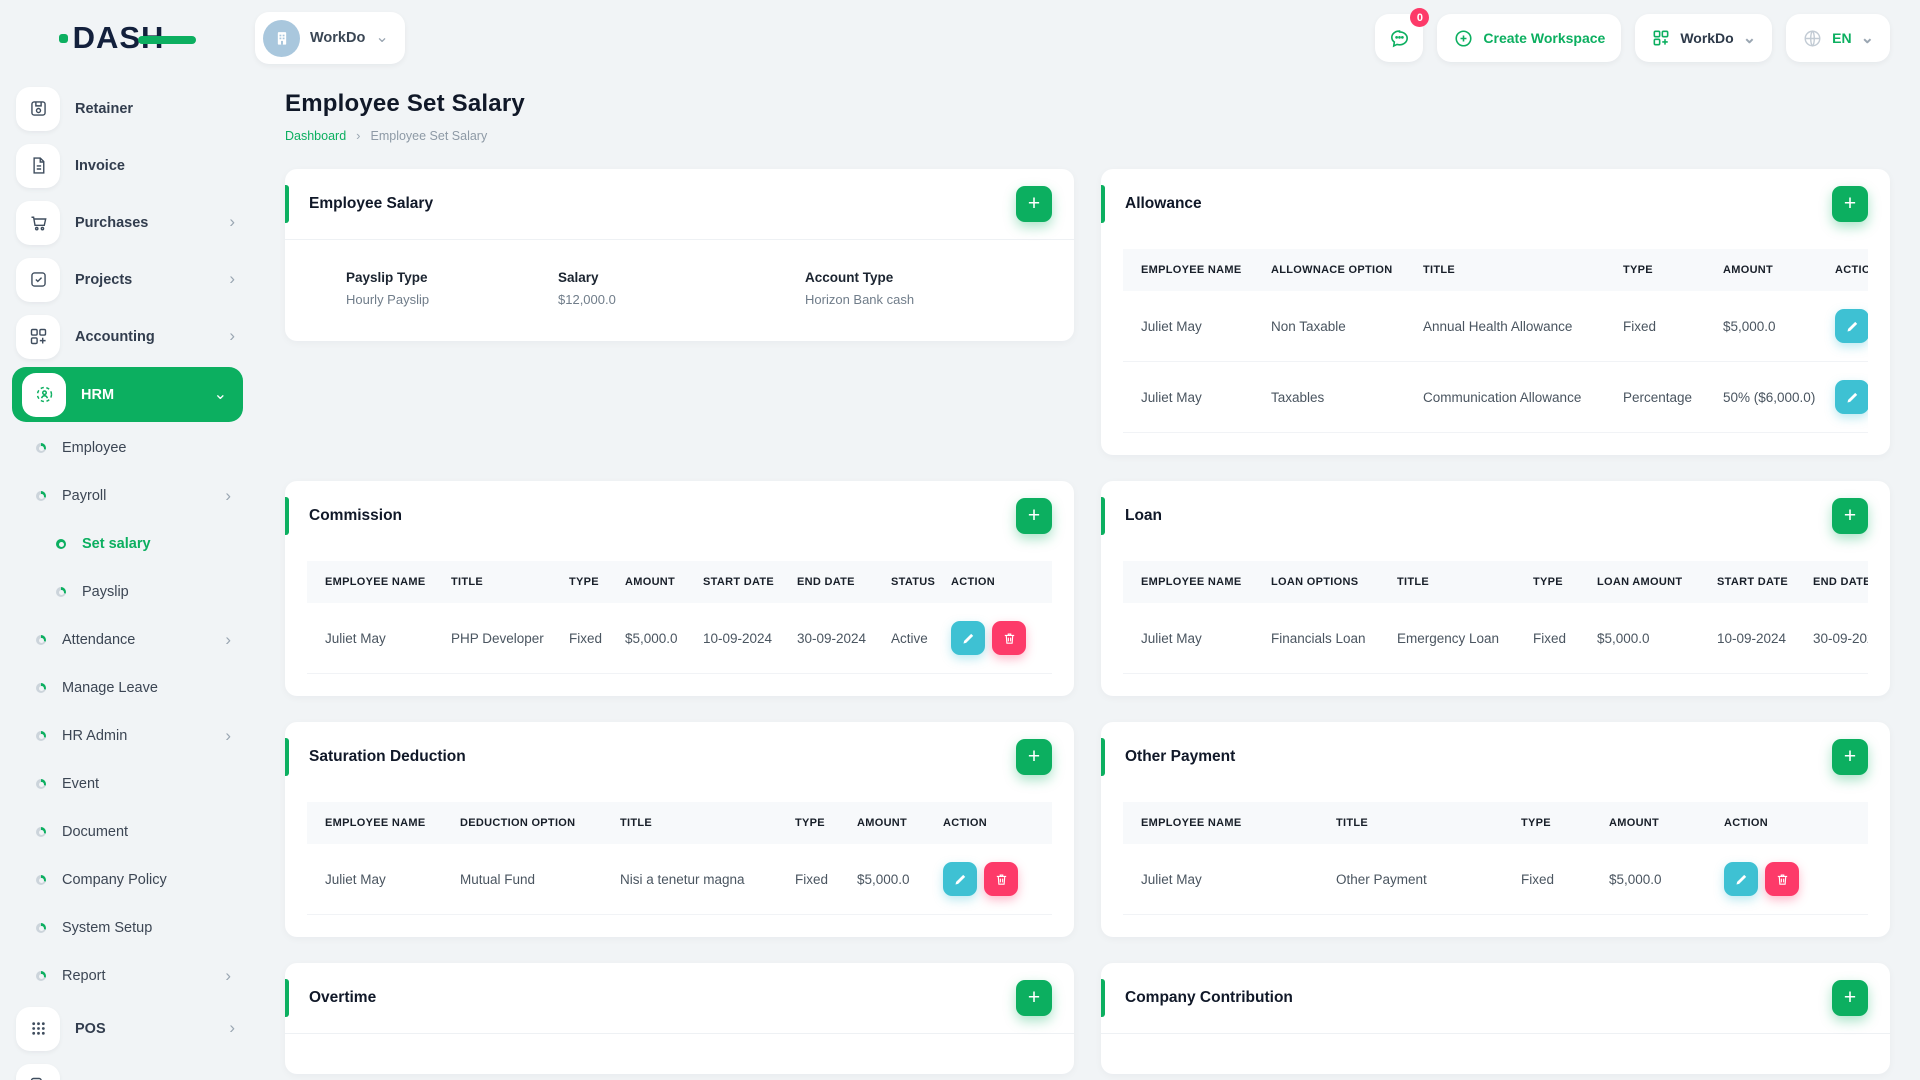 The width and height of the screenshot is (1920, 1080). I want to click on logo-dot-icon, so click(63, 38).